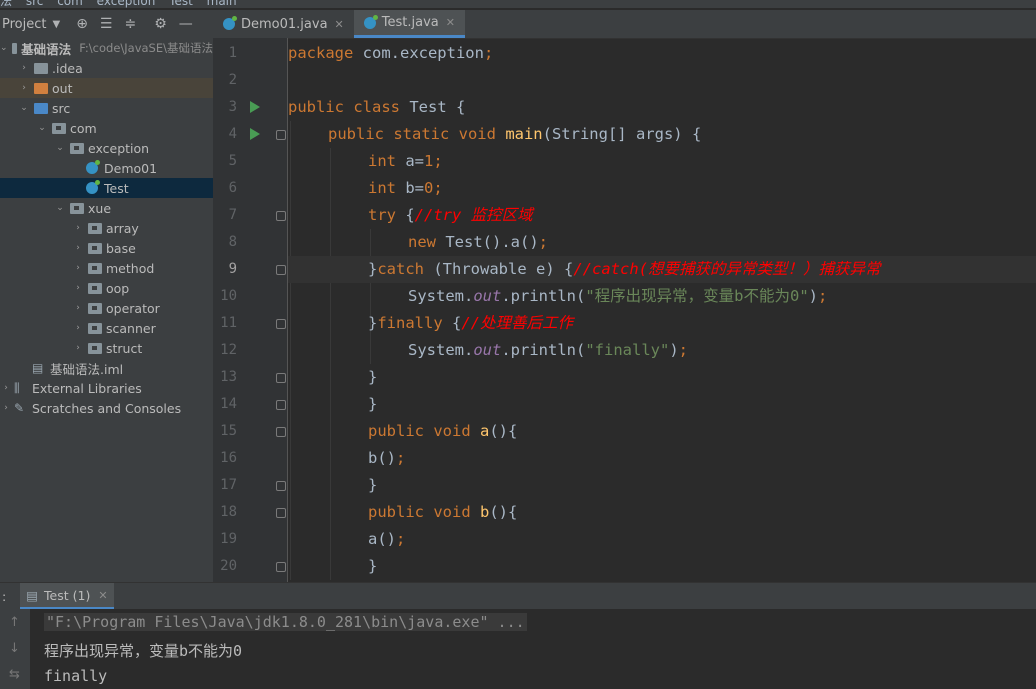  What do you see at coordinates (106, 168) in the screenshot?
I see `tree-item-demo01: Demo01` at bounding box center [106, 168].